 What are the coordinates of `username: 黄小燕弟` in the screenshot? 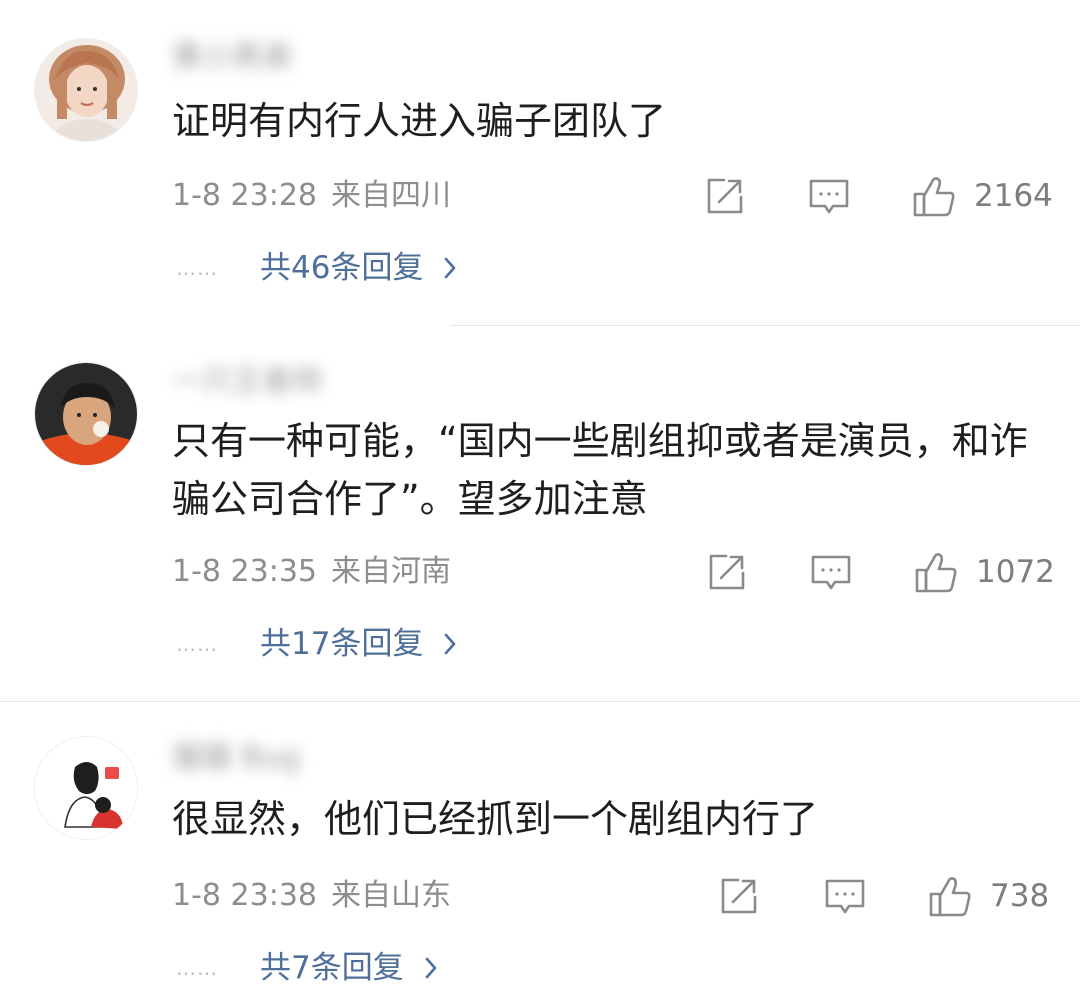 It's located at (232, 58).